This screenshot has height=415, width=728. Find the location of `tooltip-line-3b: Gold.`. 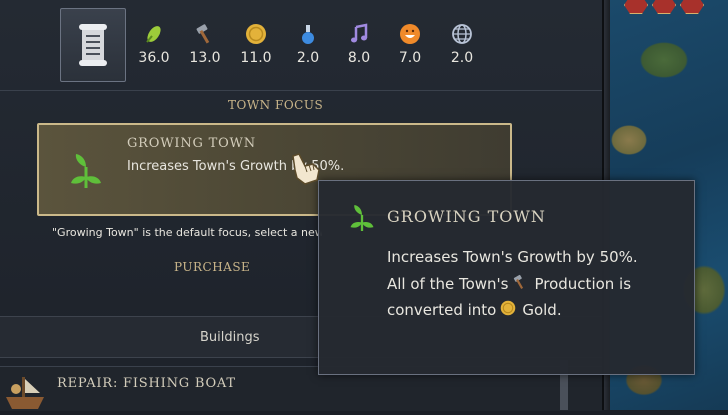

tooltip-line-3b: Gold. is located at coordinates (542, 310).